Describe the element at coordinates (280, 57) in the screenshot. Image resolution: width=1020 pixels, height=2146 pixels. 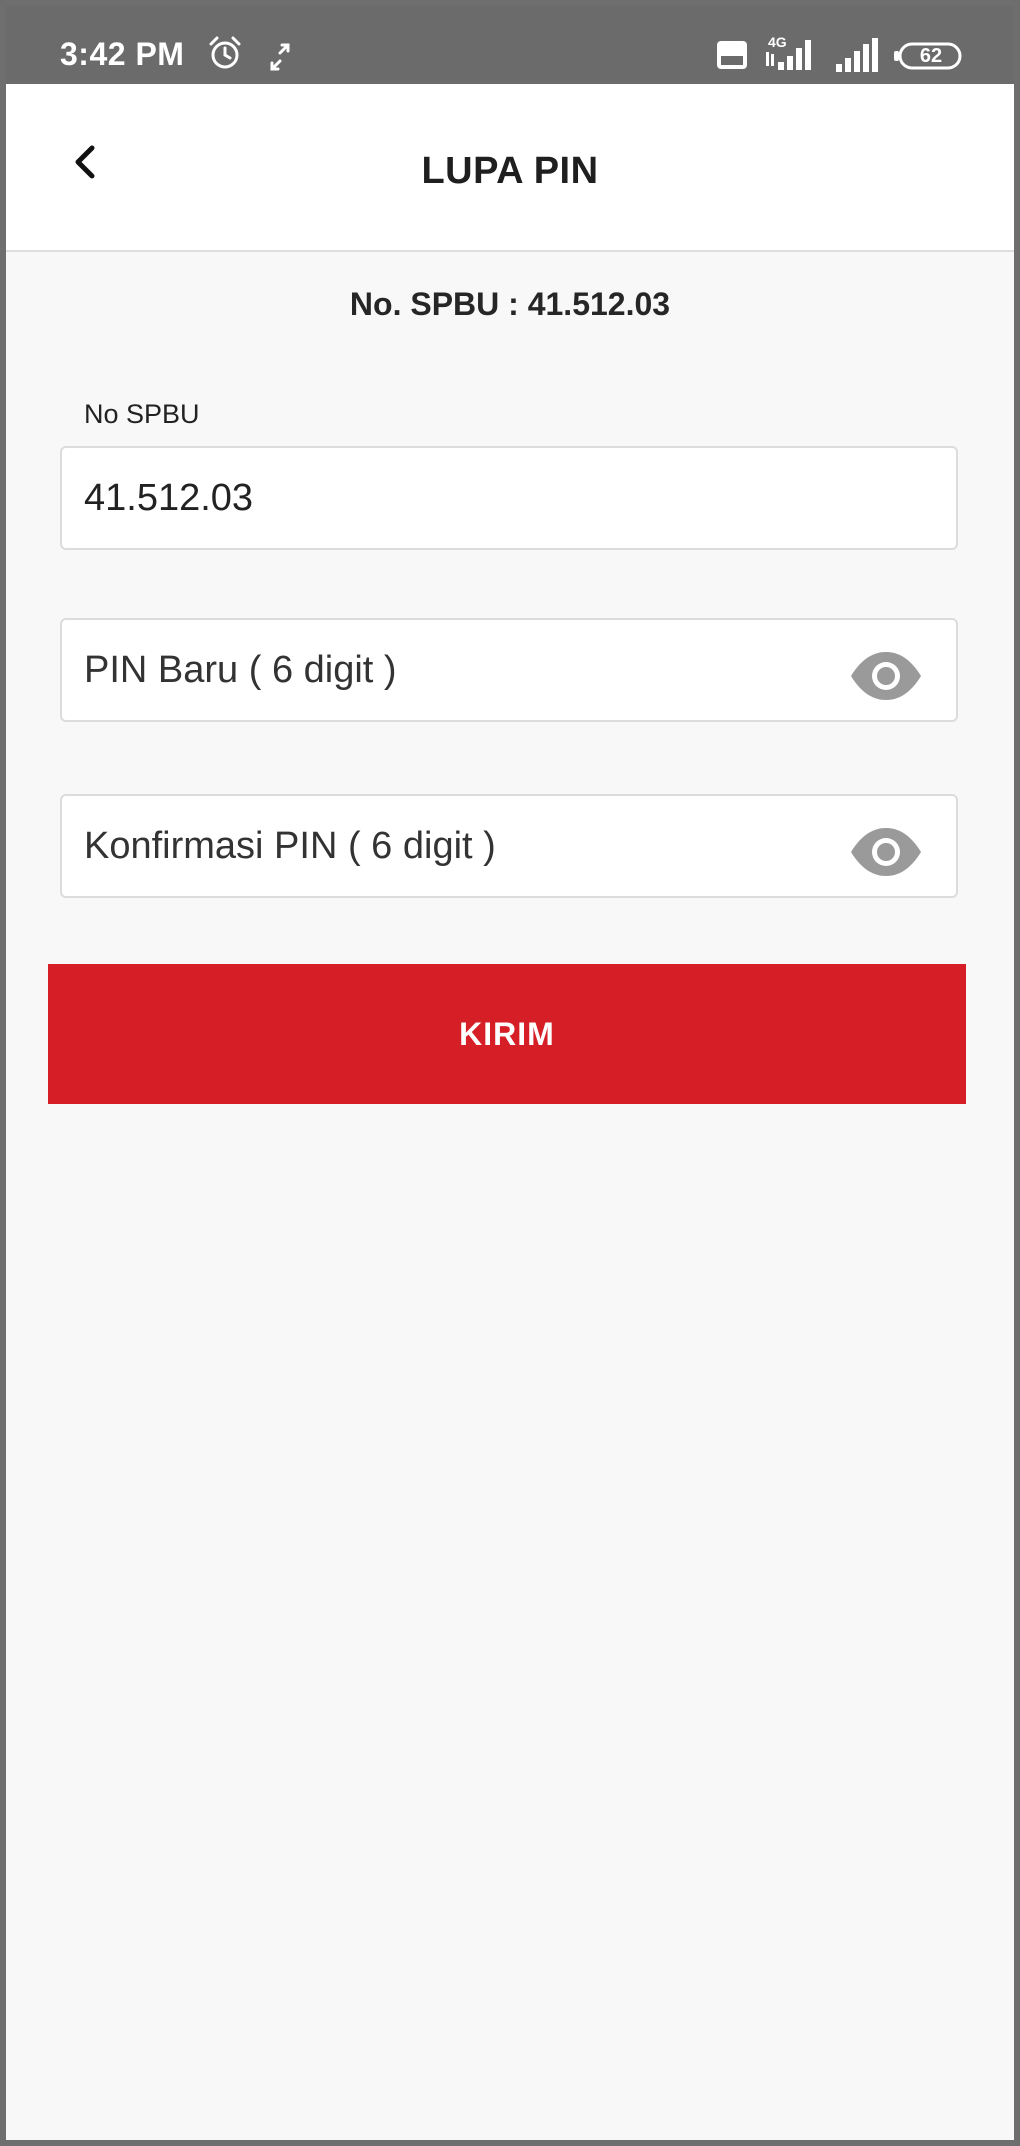
I see `sync-icon` at that location.